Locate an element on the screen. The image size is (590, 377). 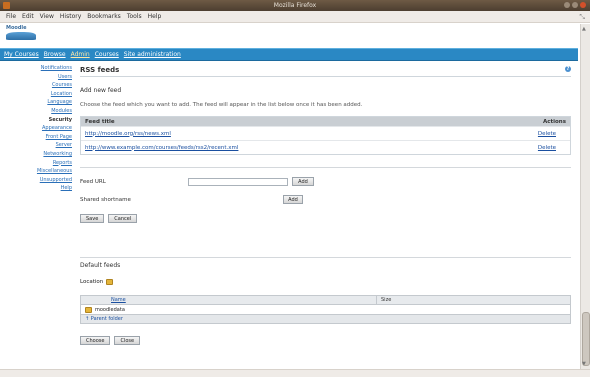
sidebar-item-location: Location is located at coordinates (36, 94).